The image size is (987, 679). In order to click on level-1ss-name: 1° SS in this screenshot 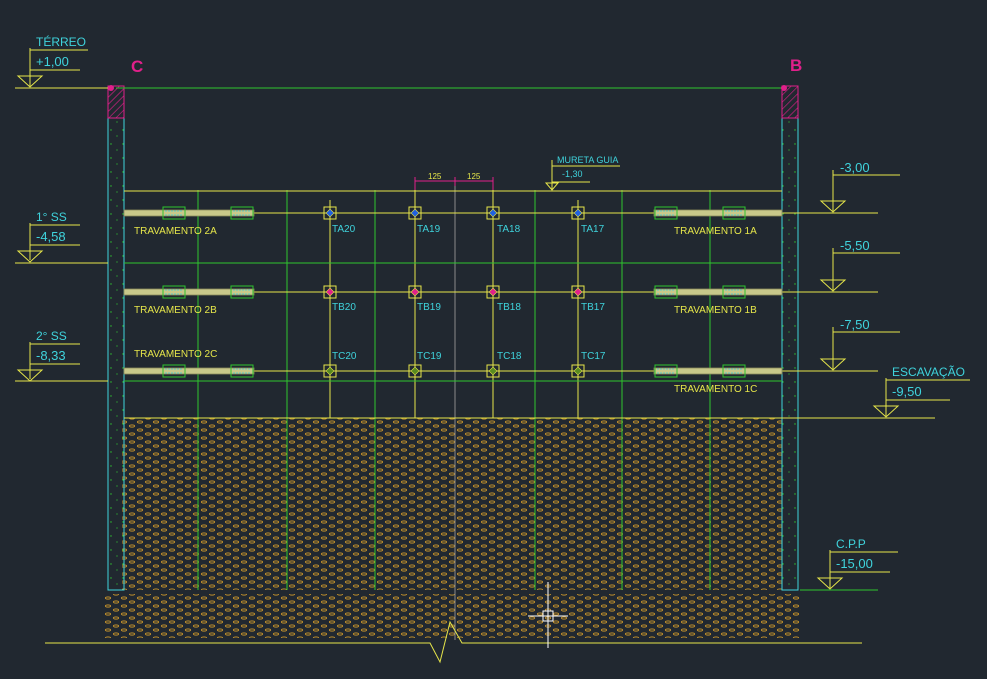, I will do `click(51, 217)`.